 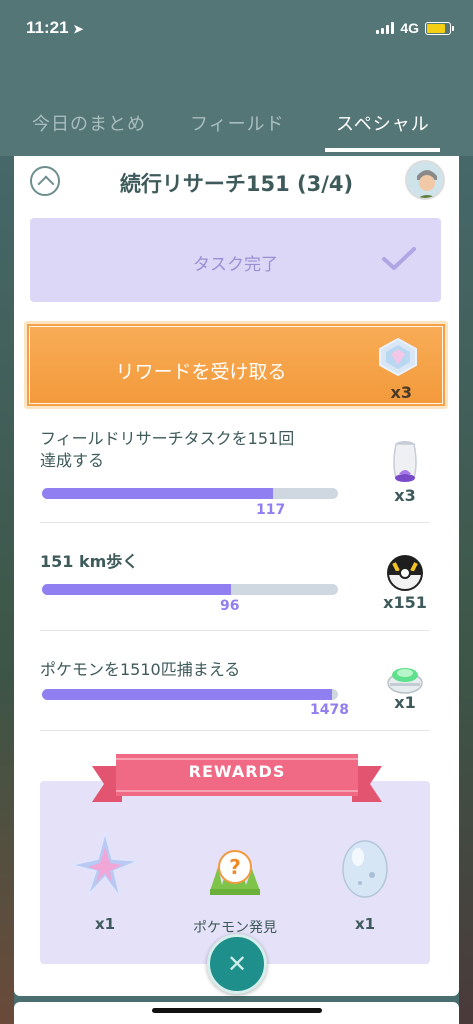 I want to click on task-reward-qty: x1, so click(x=405, y=702).